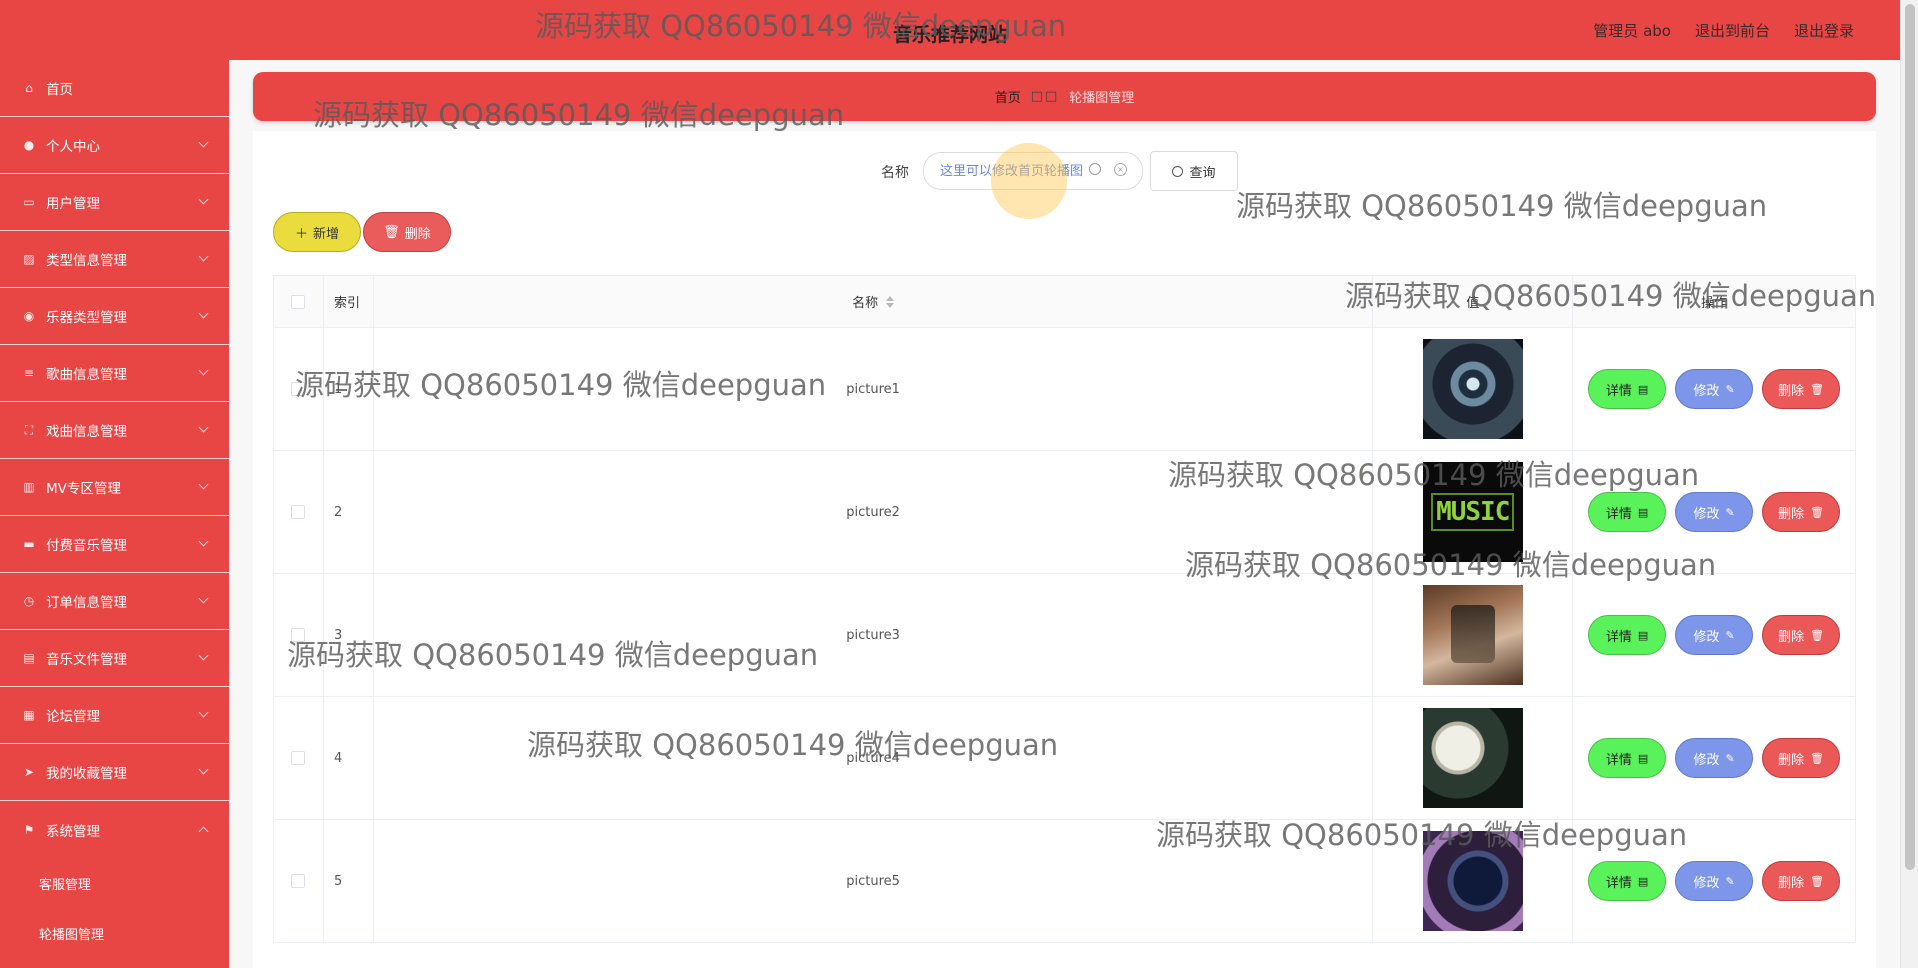  Describe the element at coordinates (1202, 173) in the screenshot. I see `query-button-label: 查询` at that location.